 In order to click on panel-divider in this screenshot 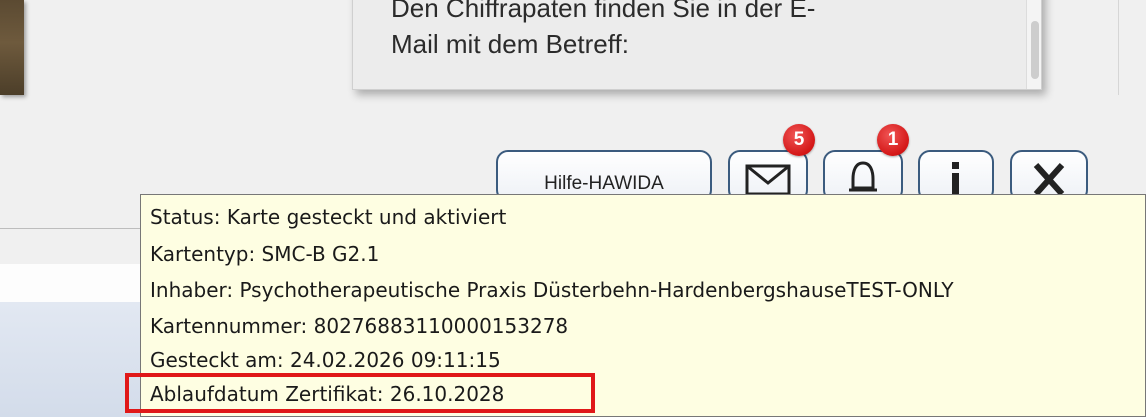, I will do `click(1118, 47)`.